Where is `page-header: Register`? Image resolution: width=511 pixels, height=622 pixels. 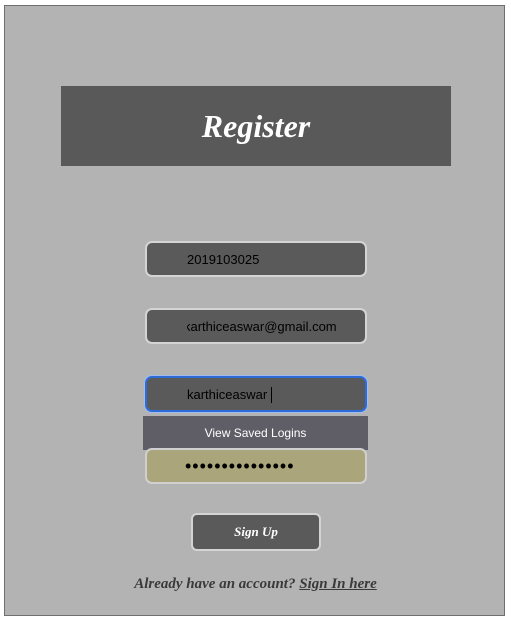
page-header: Register is located at coordinates (256, 126).